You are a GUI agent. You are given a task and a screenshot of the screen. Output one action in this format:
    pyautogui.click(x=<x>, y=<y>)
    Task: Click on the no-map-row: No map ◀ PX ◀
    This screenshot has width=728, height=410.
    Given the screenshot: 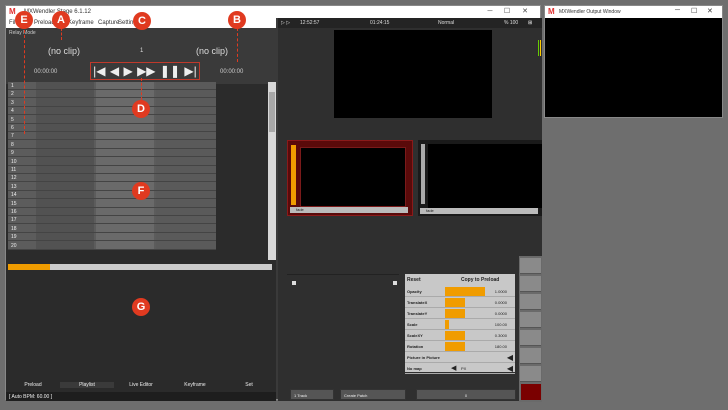 What is the action you would take?
    pyautogui.click(x=460, y=368)
    